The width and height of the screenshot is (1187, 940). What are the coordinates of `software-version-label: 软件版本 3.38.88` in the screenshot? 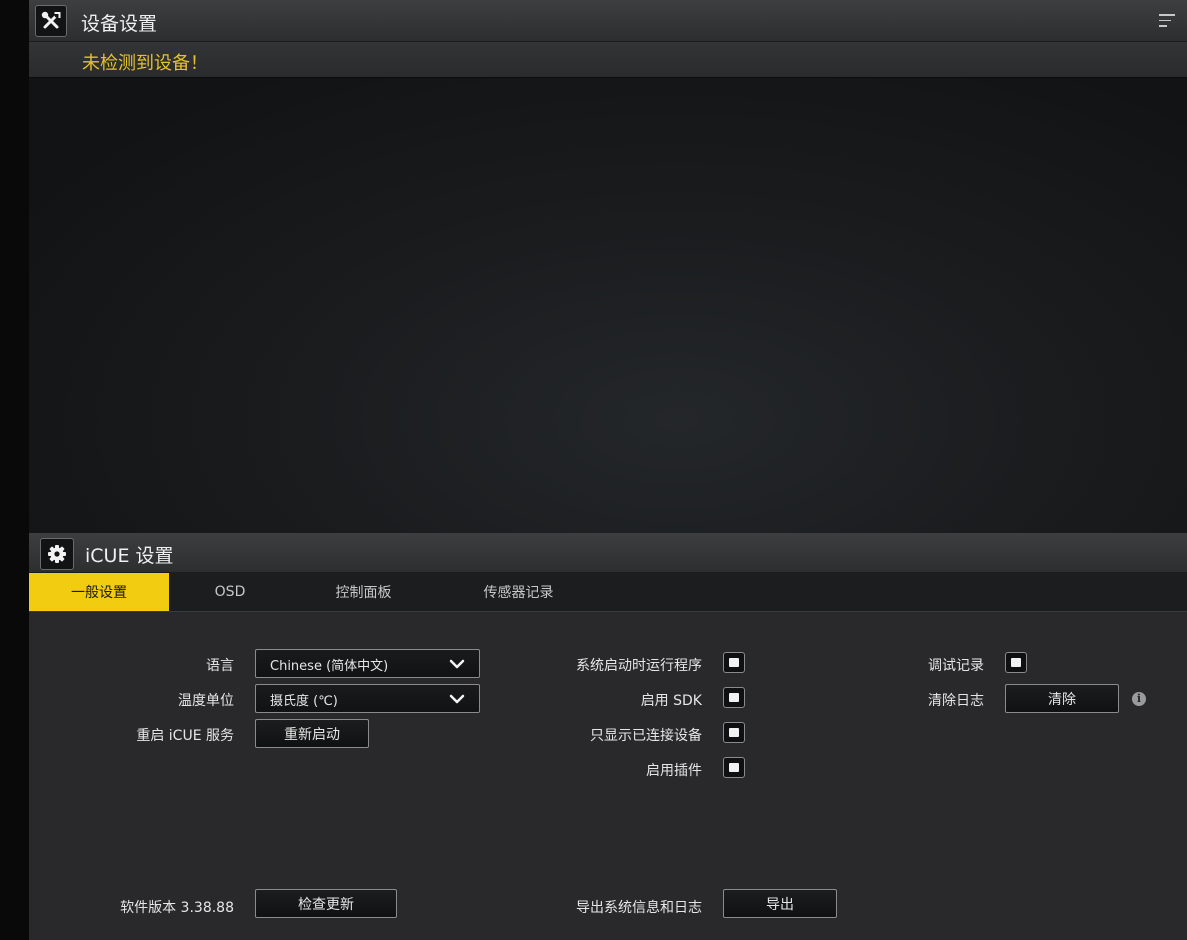 It's located at (177, 908).